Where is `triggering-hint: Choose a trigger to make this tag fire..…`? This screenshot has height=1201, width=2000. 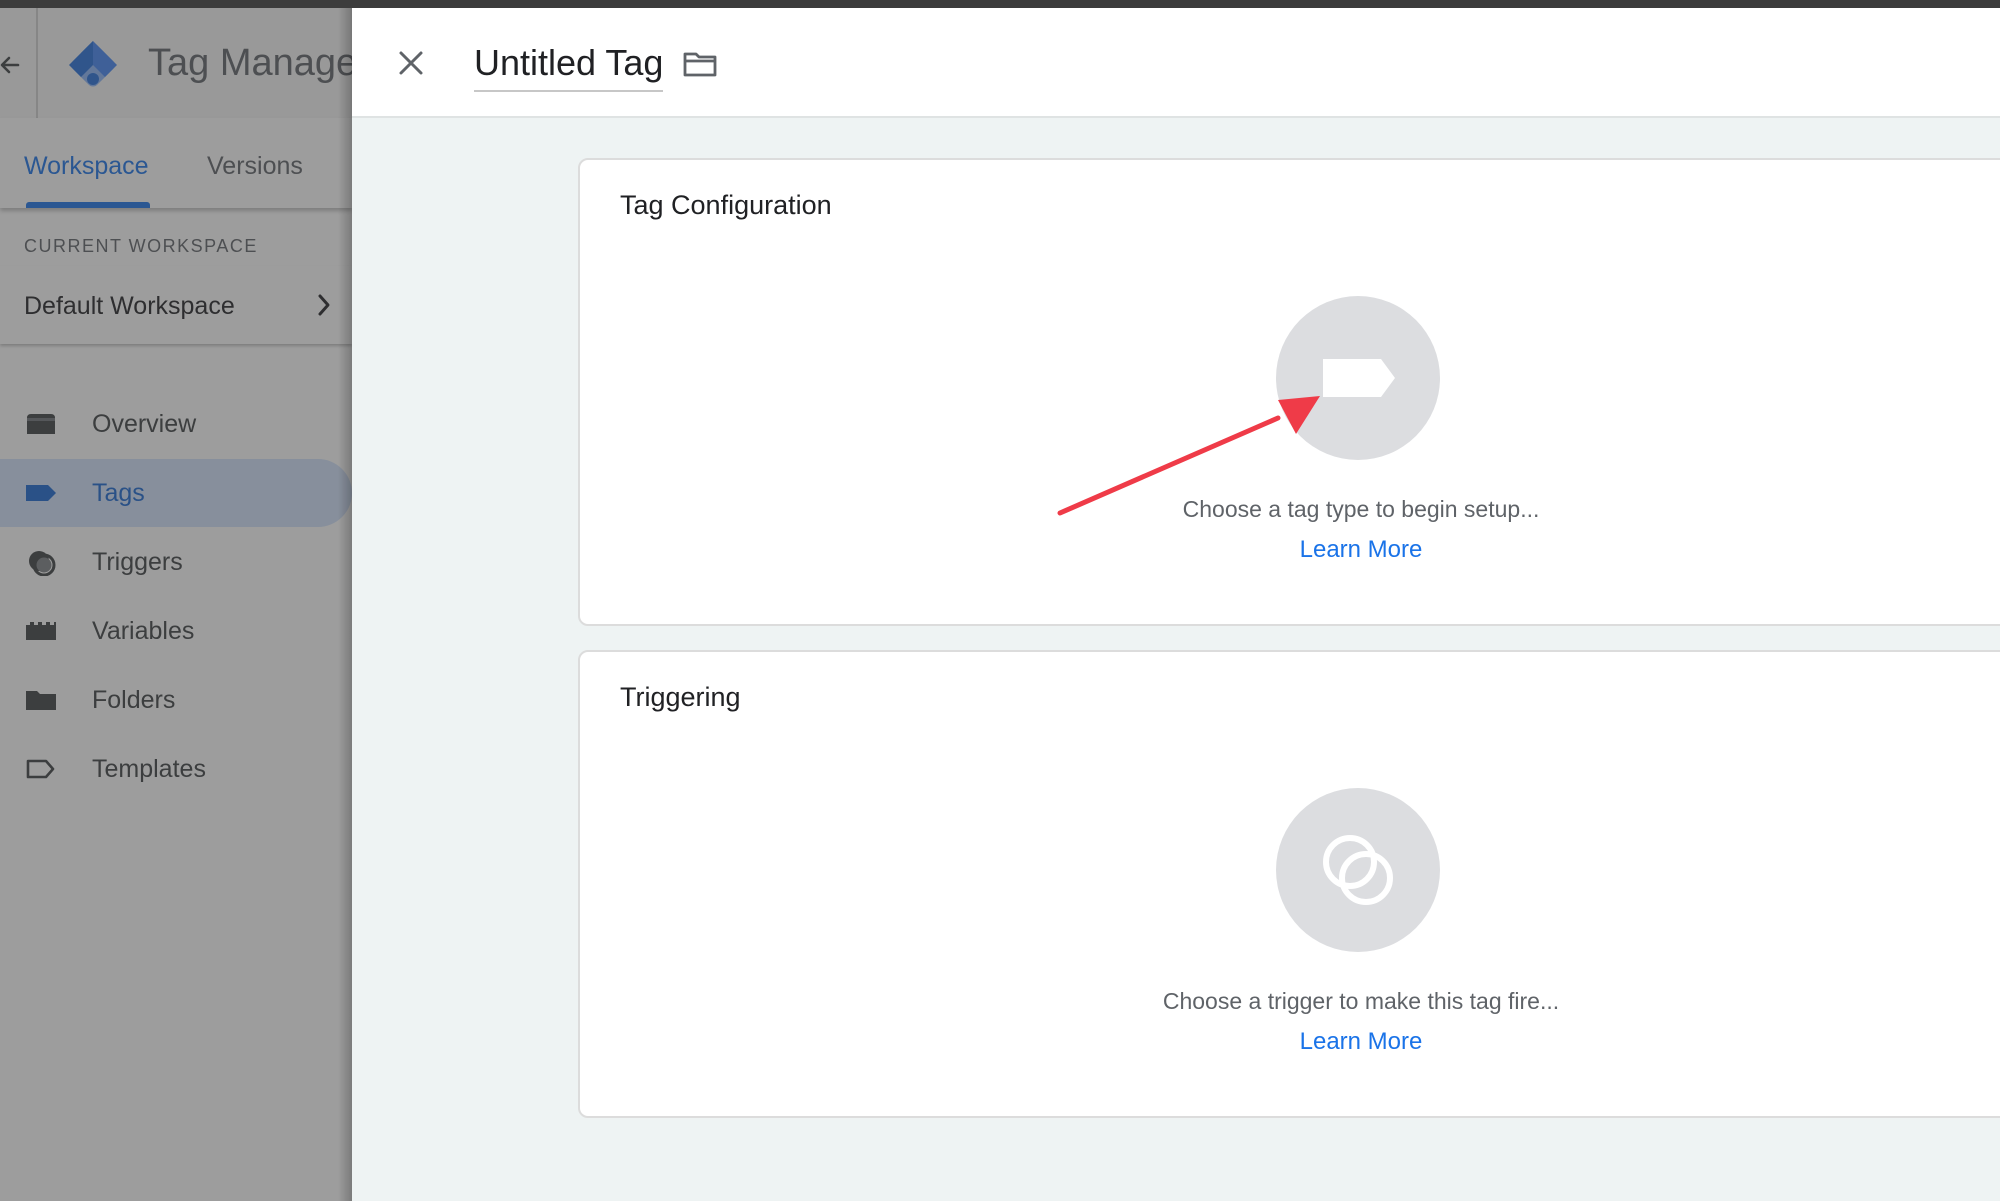 triggering-hint: Choose a trigger to make this tag fire..… is located at coordinates (1361, 1001).